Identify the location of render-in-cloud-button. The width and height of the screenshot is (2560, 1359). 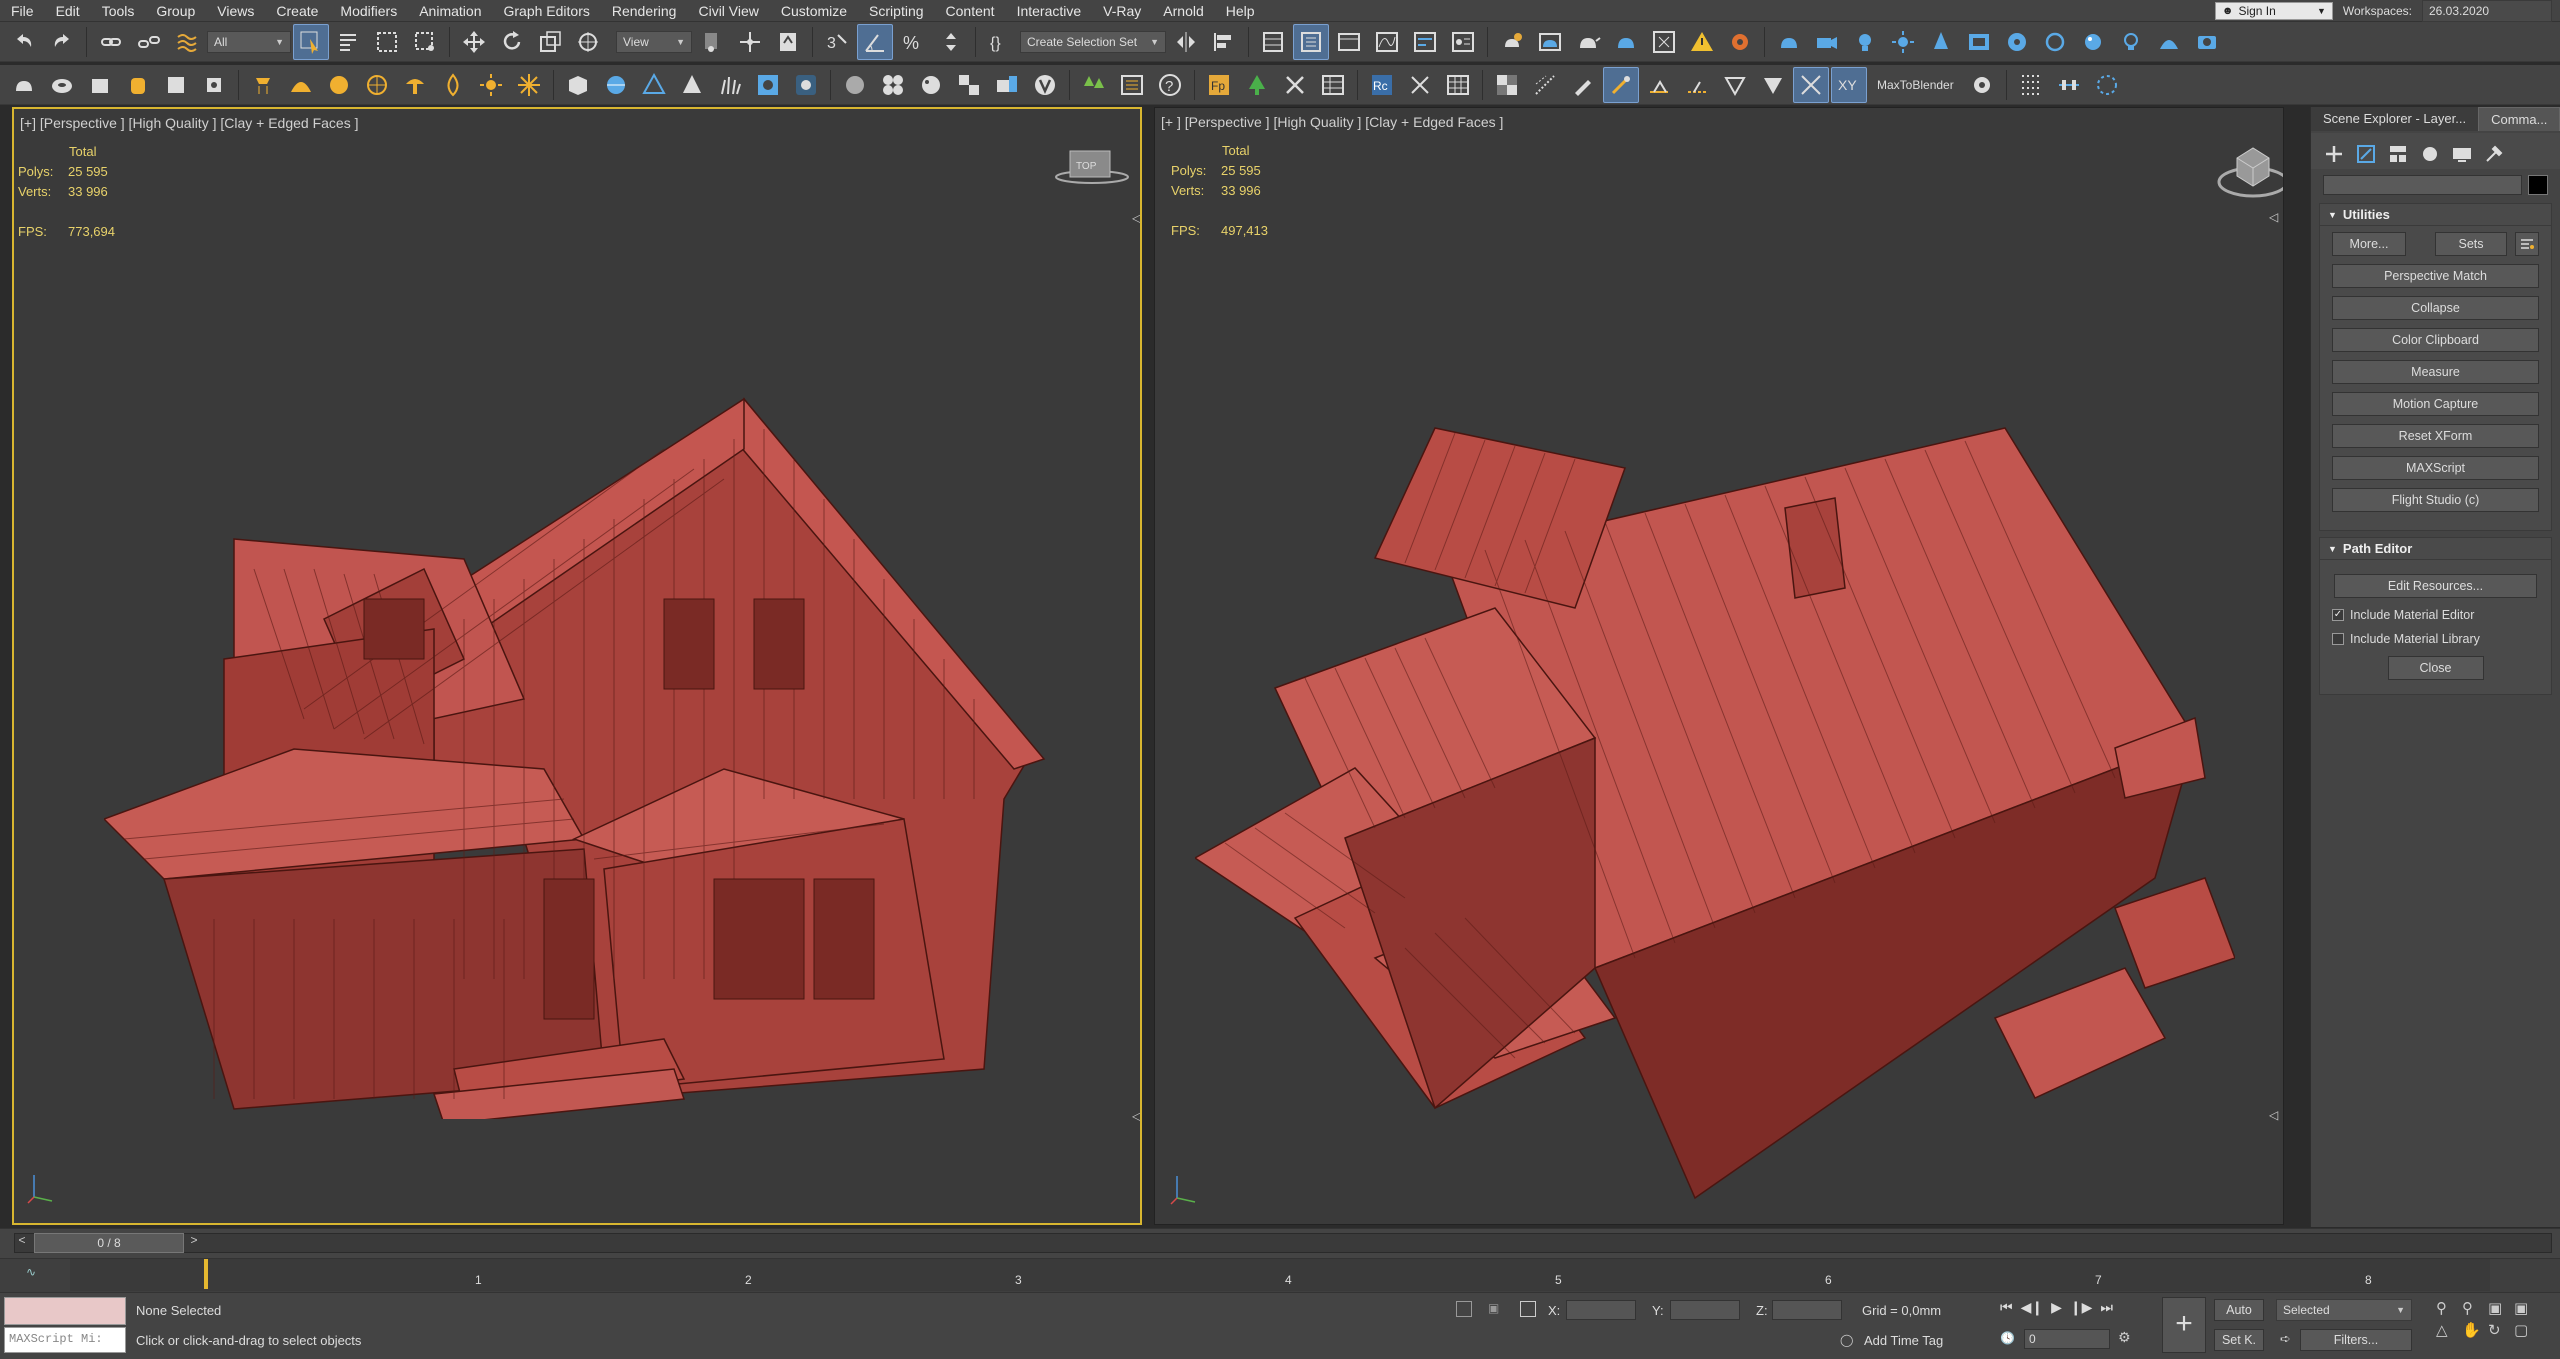
(1626, 42).